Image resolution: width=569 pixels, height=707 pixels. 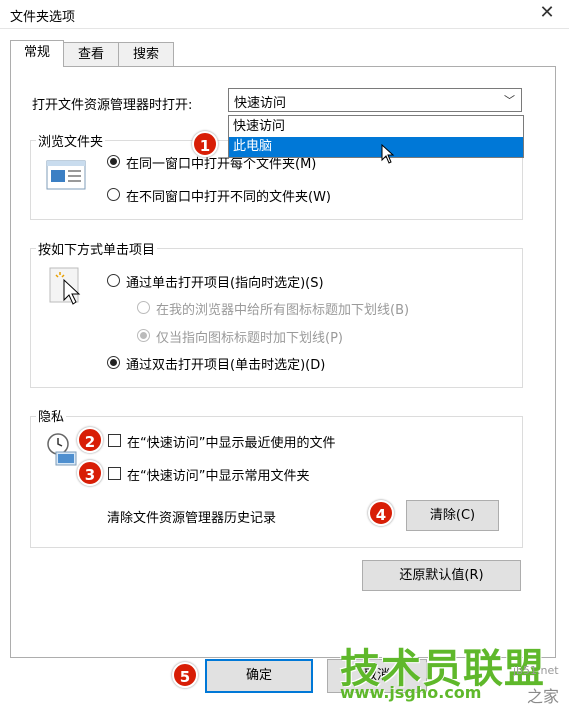 I want to click on open-explorer-select: 快速访问 ﹀, so click(x=375, y=100).